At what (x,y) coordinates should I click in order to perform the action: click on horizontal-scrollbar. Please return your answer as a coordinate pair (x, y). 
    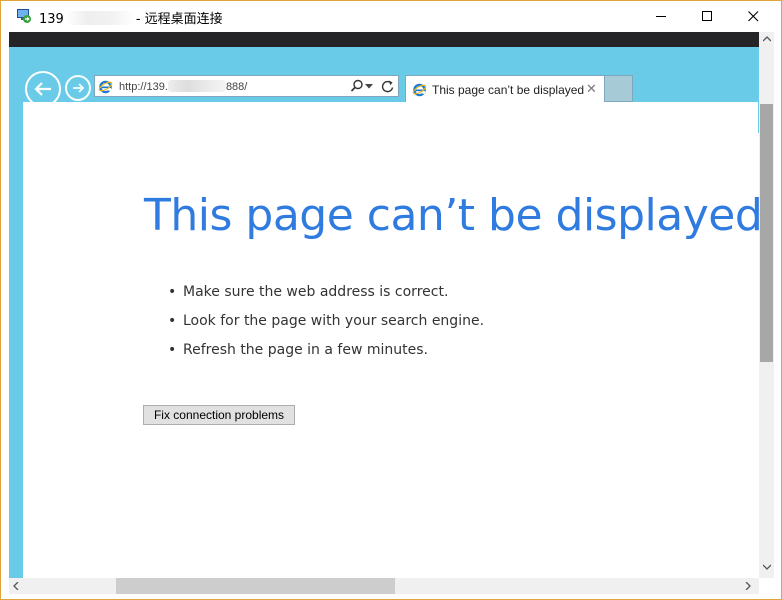
    Looking at the image, I should click on (384, 586).